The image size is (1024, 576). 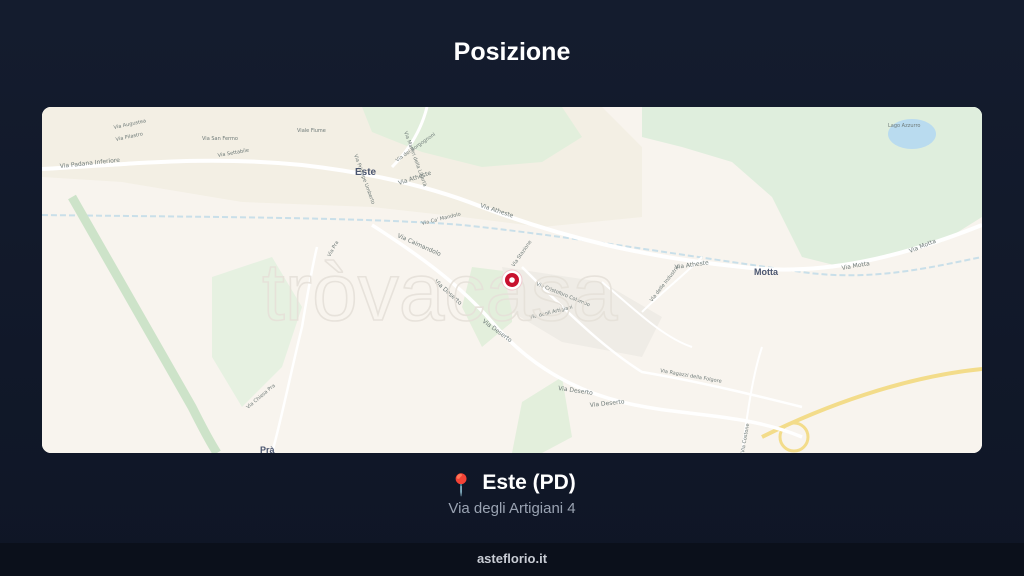 What do you see at coordinates (512, 52) in the screenshot?
I see `page-title: Posizione` at bounding box center [512, 52].